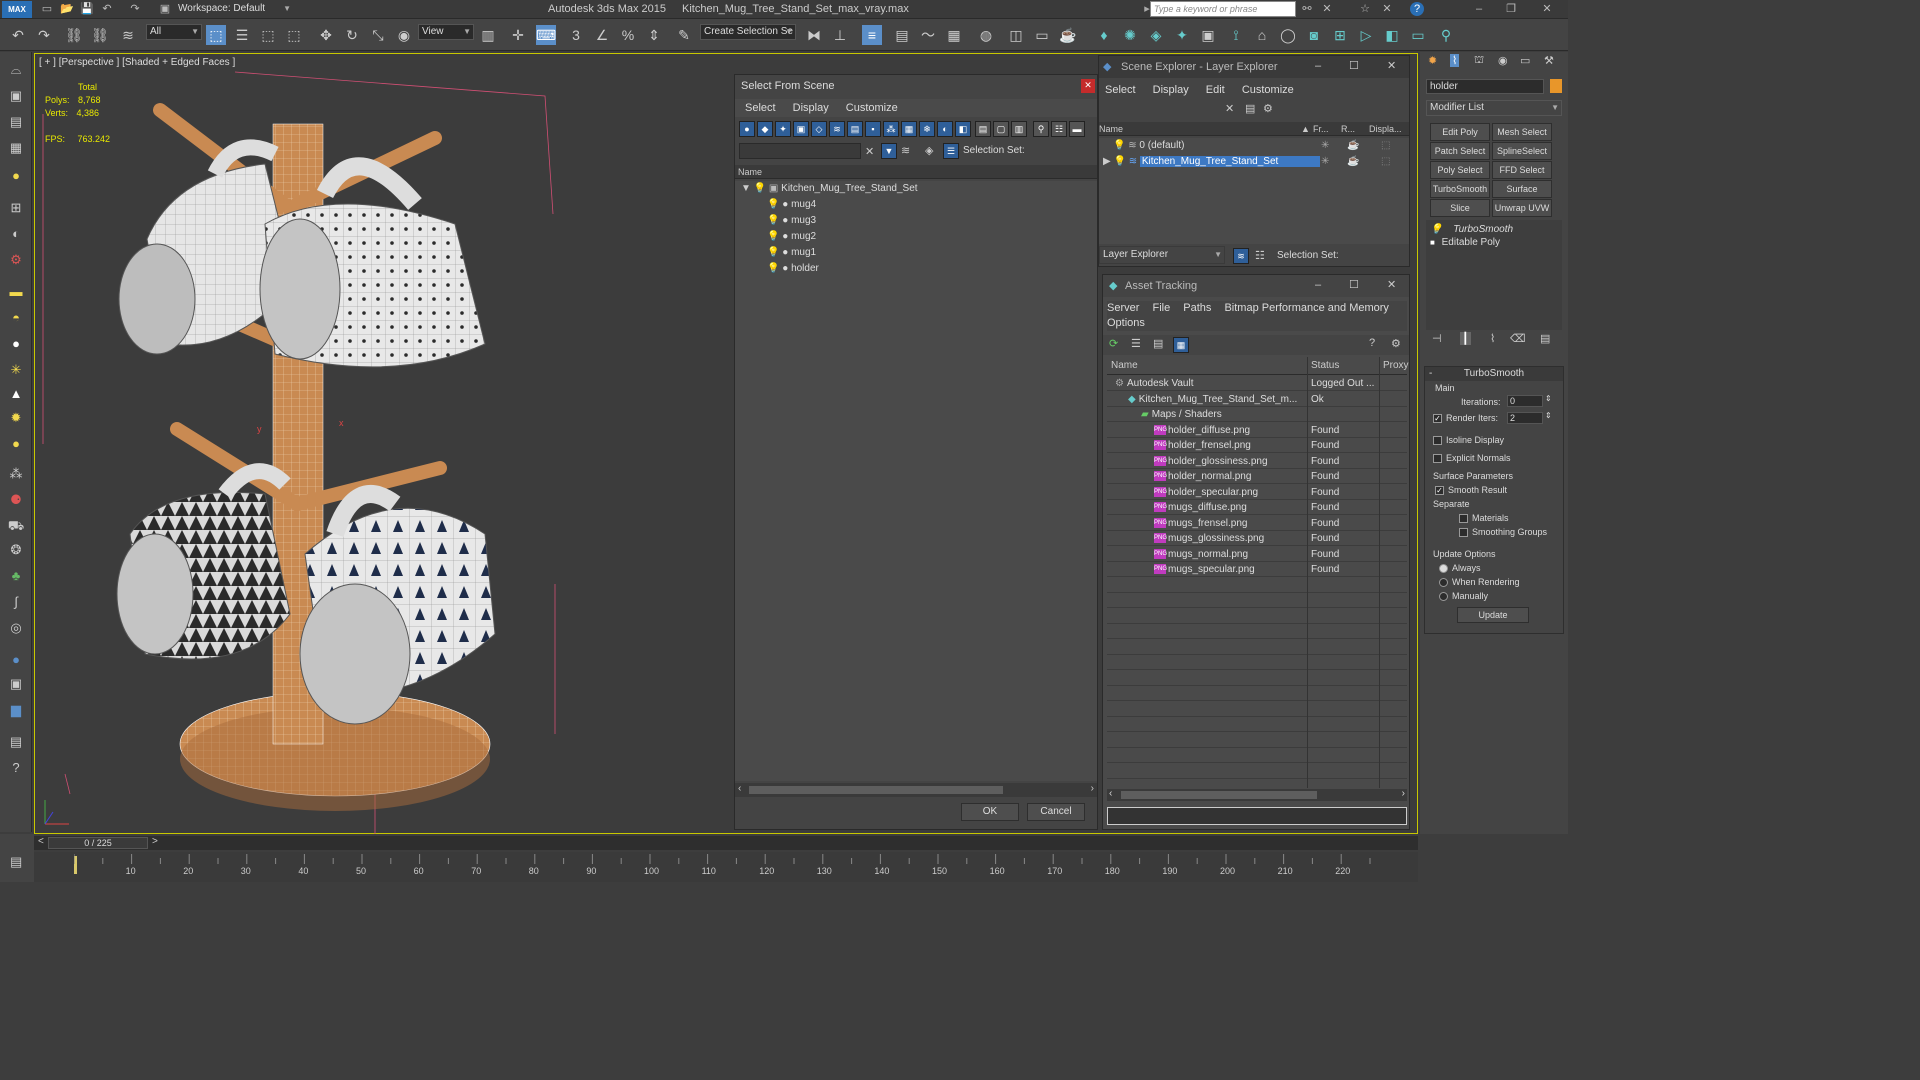 The image size is (1920, 1080). What do you see at coordinates (1257, 523) in the screenshot?
I see `asset-row: PNGmugs_frensel.png Found` at bounding box center [1257, 523].